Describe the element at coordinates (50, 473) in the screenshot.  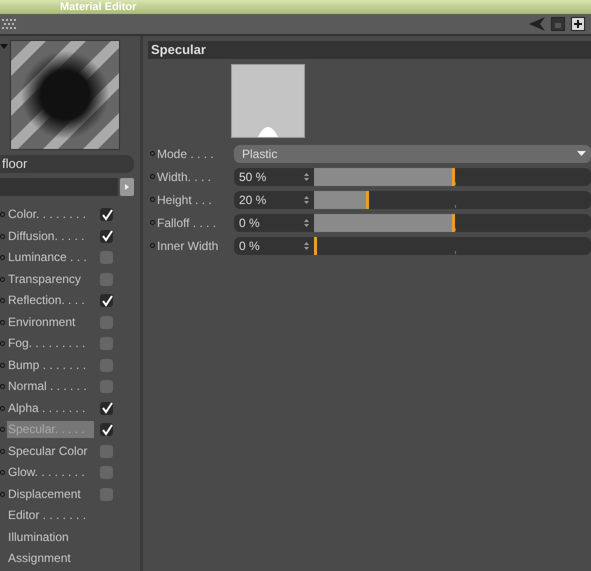
I see `channel-item: Glow. . . . . . . .` at that location.